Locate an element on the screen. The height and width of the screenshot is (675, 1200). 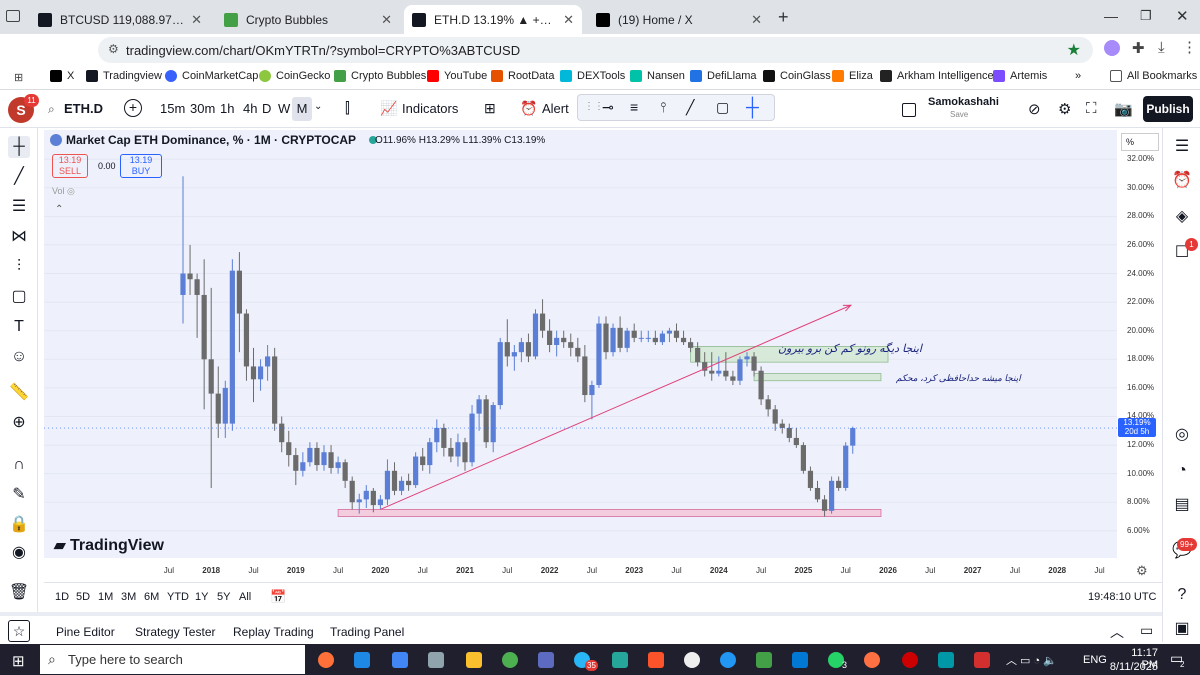
bookmark-artemis: Artemis is located at coordinates (1020, 76).